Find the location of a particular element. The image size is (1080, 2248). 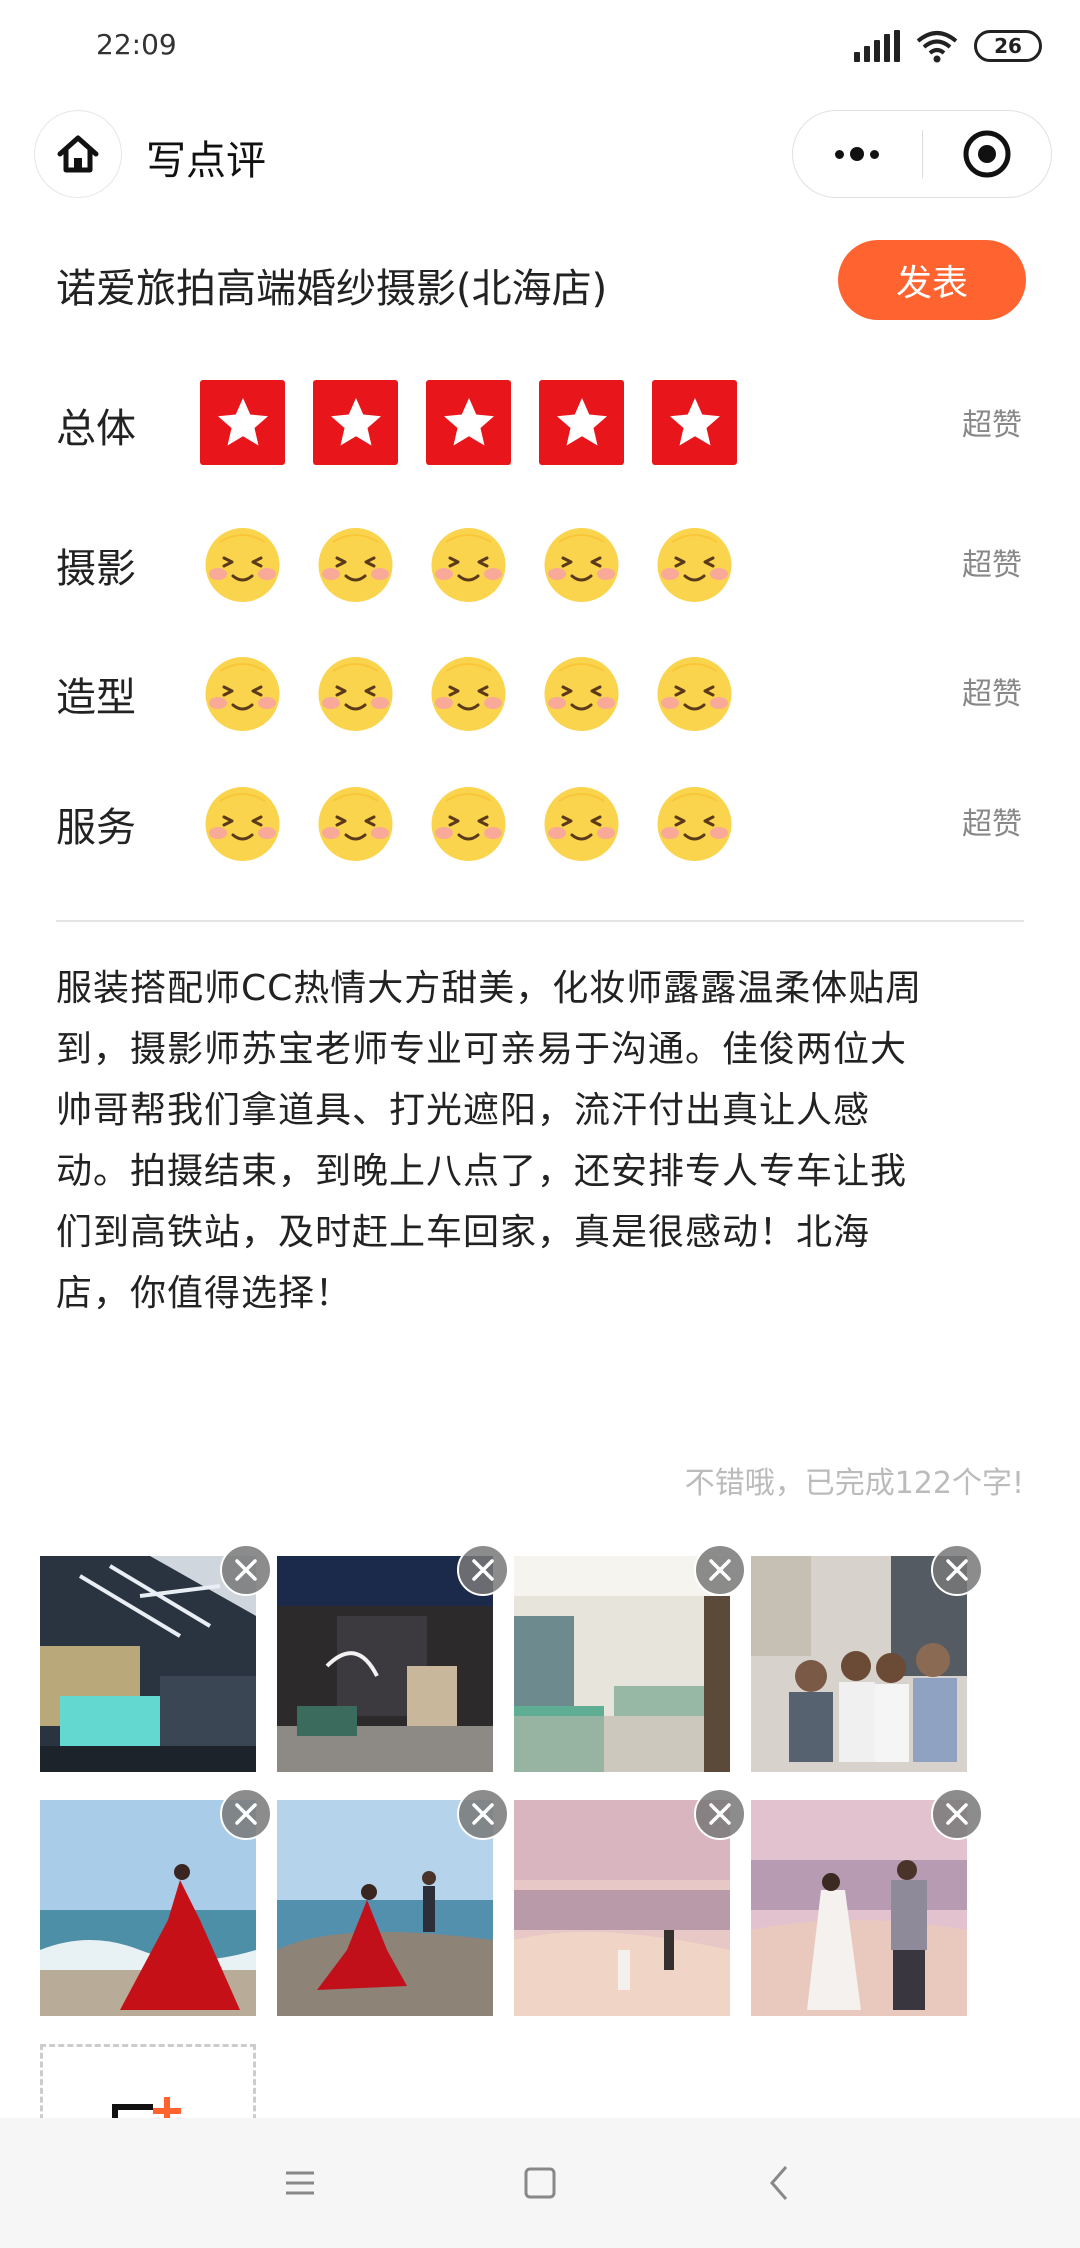

shop-row: 诺爱旅拍高端婚纱摄影(北海店) 发表 is located at coordinates (540, 280).